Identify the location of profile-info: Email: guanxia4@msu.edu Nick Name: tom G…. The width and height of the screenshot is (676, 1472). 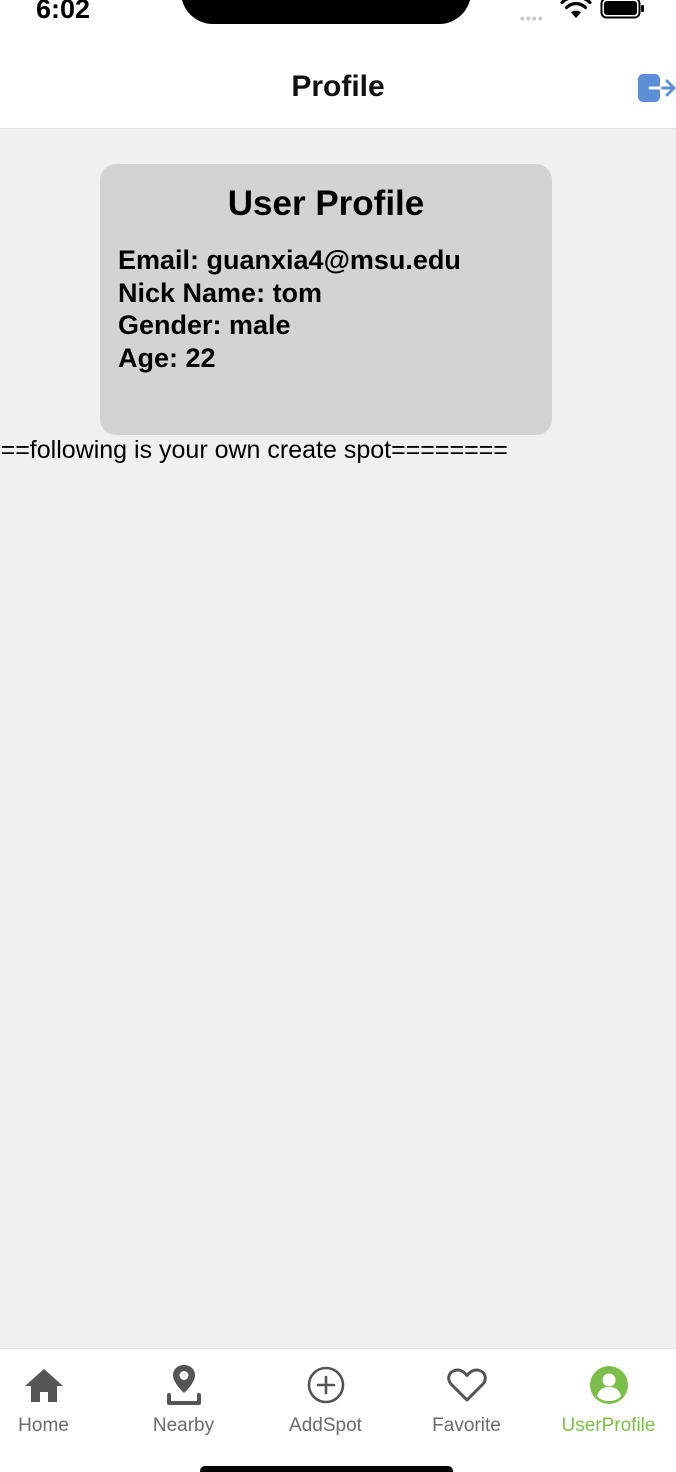
(289, 309).